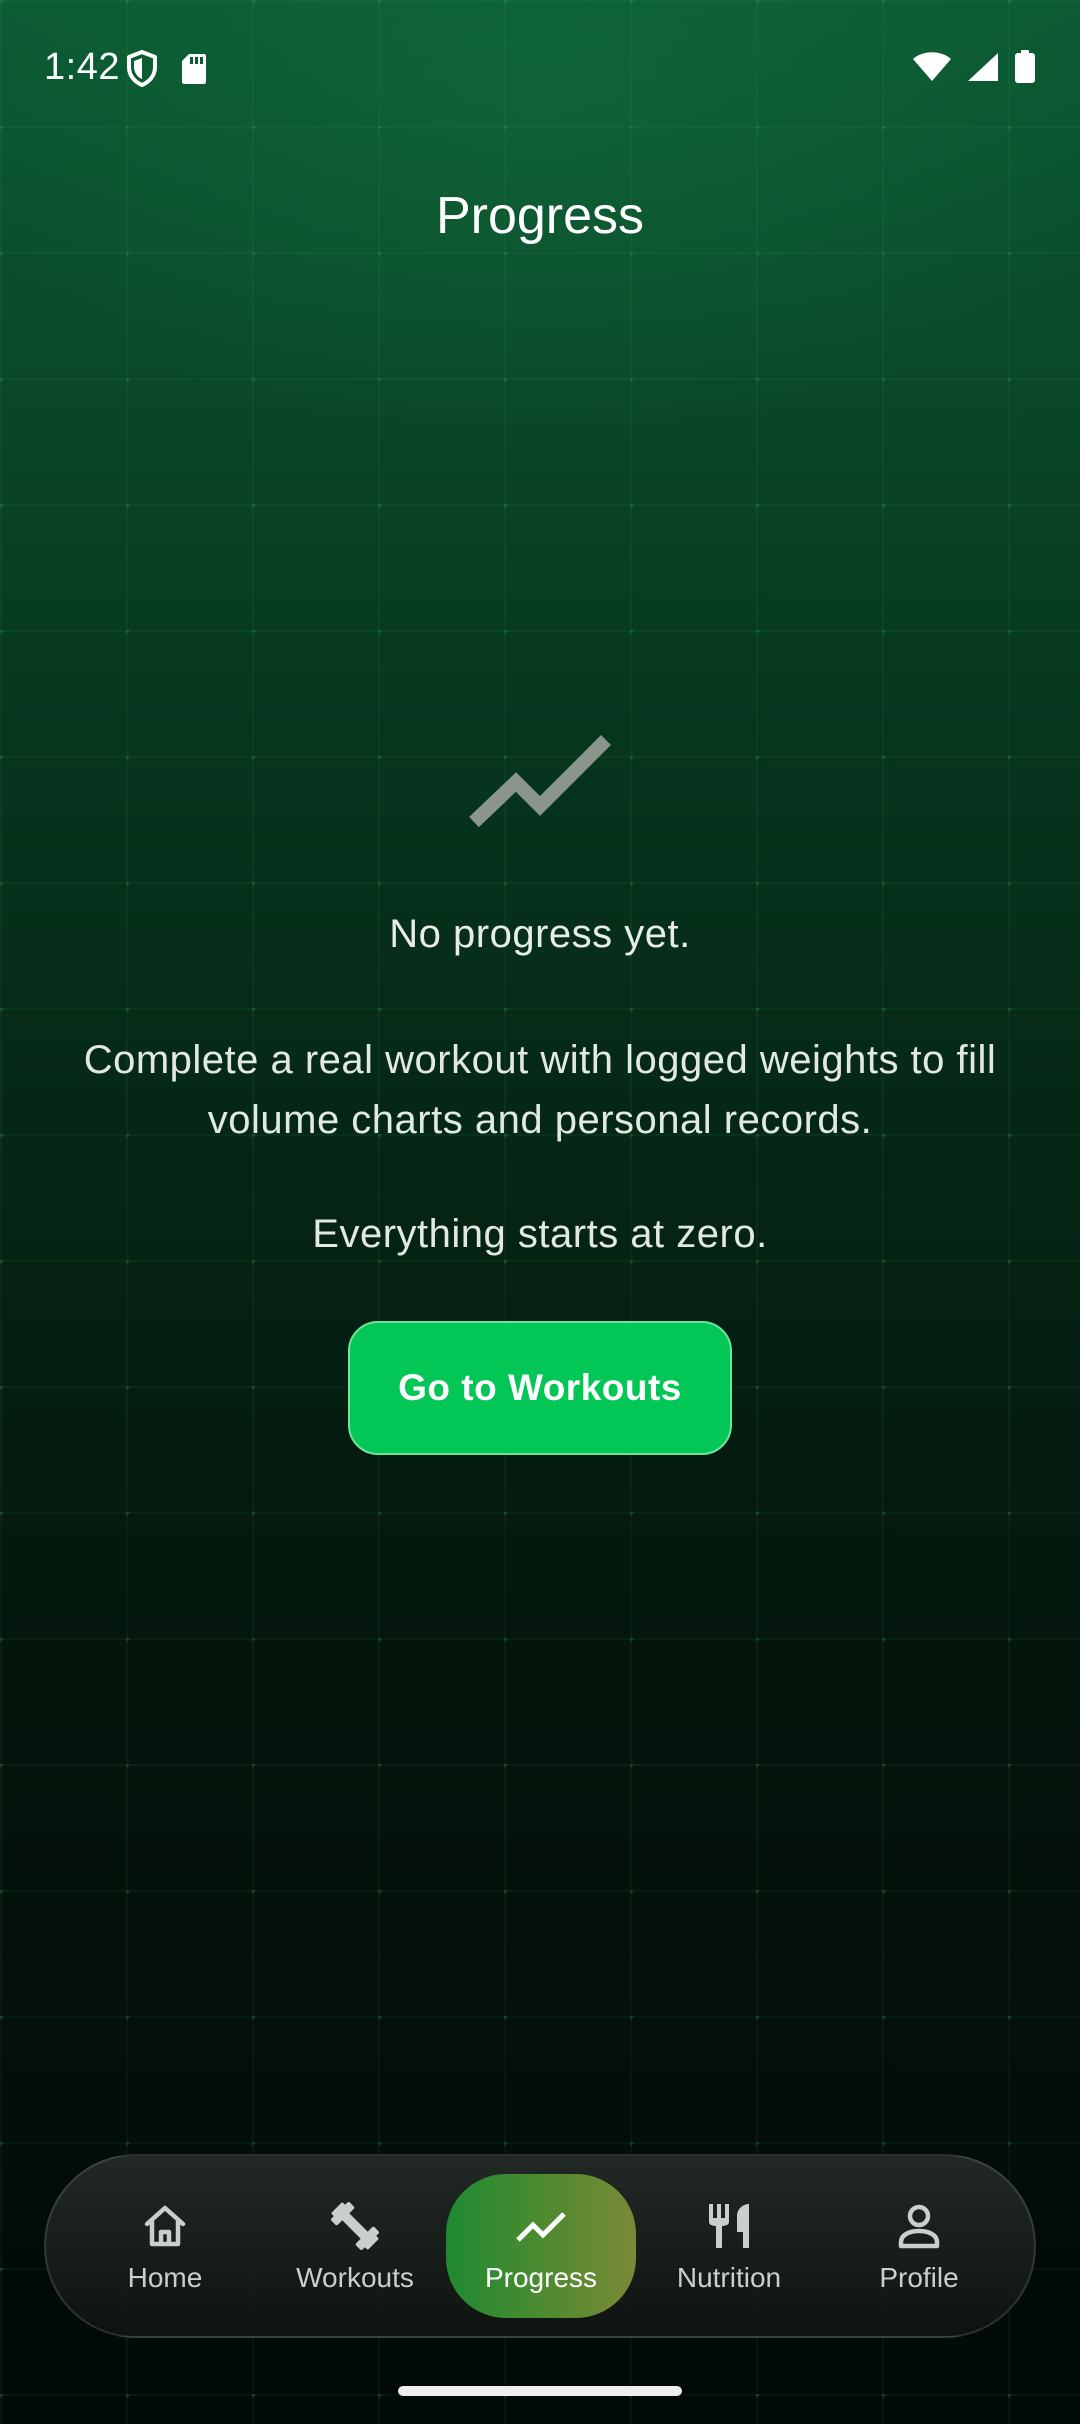 Image resolution: width=1080 pixels, height=2424 pixels. I want to click on status-time: 1:42, so click(82, 67).